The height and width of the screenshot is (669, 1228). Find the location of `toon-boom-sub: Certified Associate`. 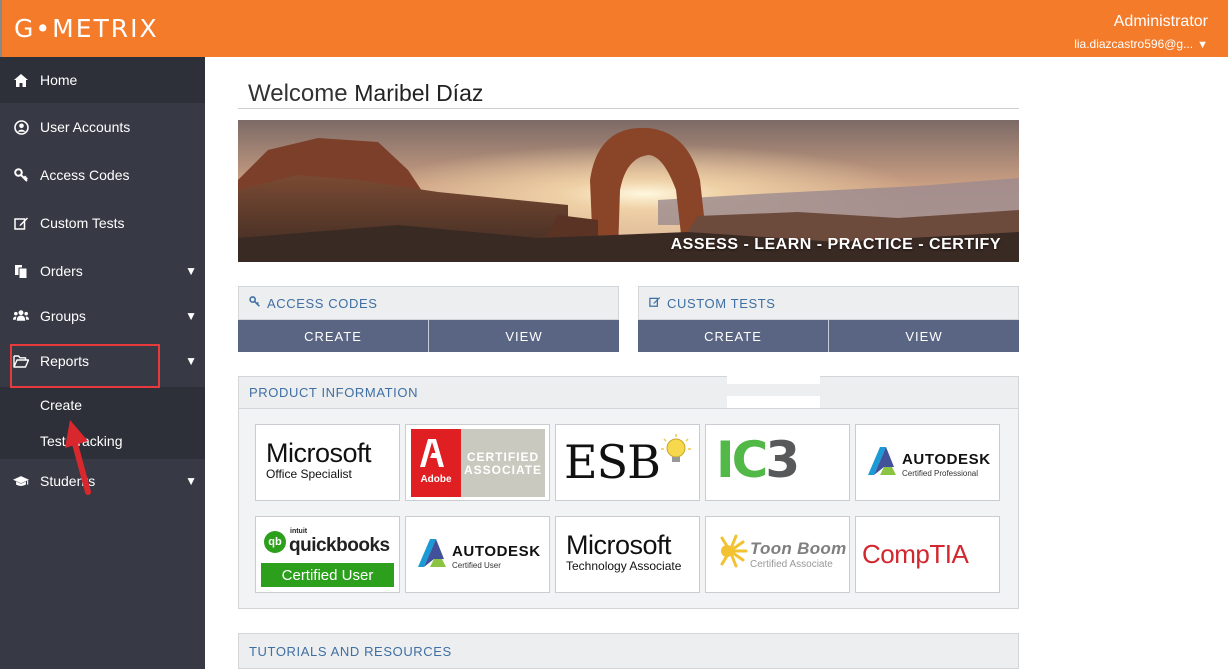

toon-boom-sub: Certified Associate is located at coordinates (791, 564).